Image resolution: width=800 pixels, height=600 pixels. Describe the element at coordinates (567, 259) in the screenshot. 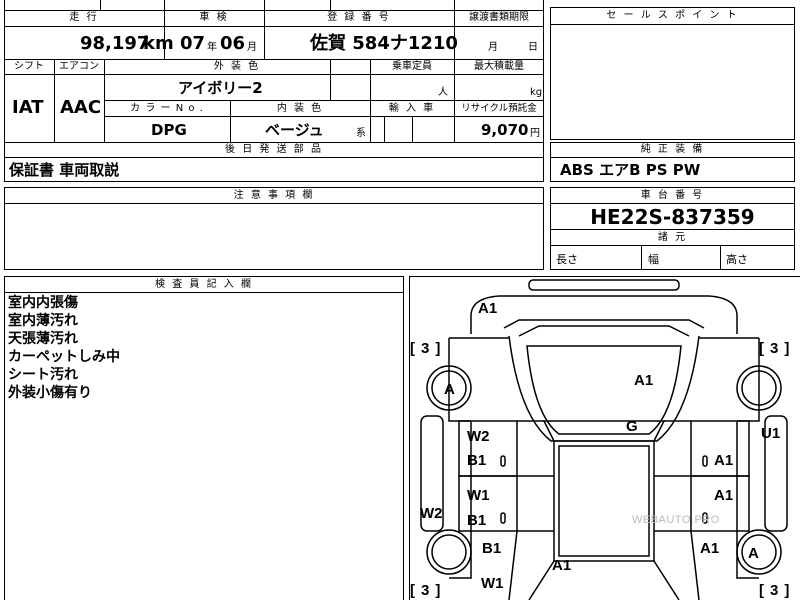

I see `length-label: 長さ` at that location.